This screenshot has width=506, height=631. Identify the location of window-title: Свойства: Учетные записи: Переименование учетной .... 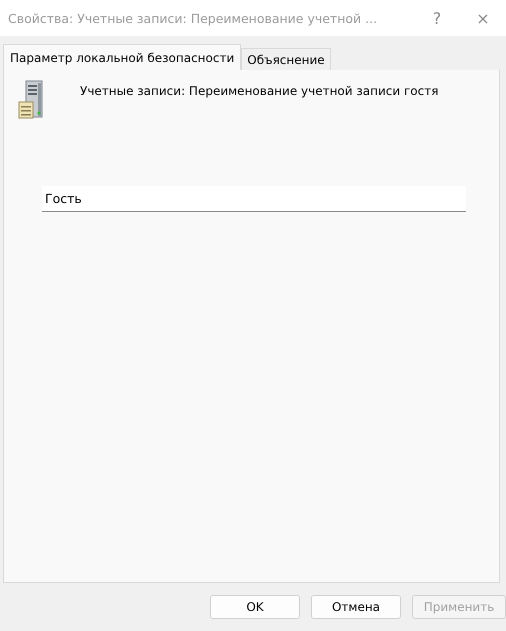
(193, 18).